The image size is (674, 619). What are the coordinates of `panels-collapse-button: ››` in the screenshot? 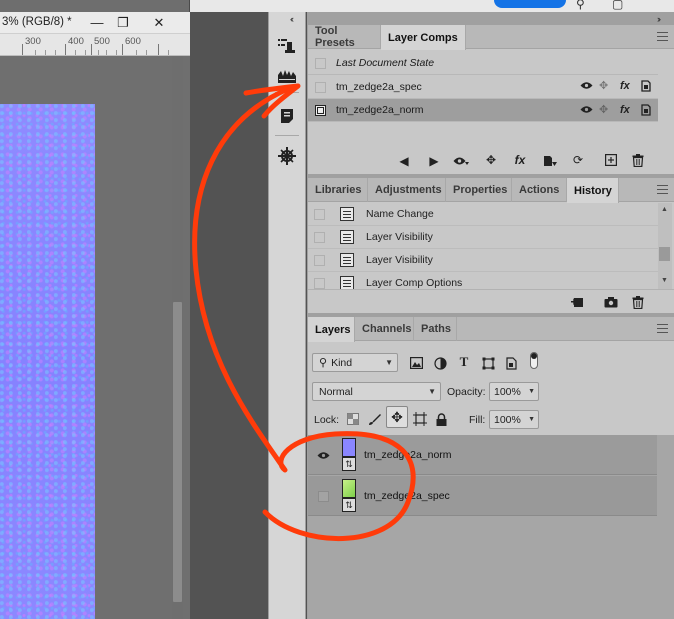 It's located at (659, 19).